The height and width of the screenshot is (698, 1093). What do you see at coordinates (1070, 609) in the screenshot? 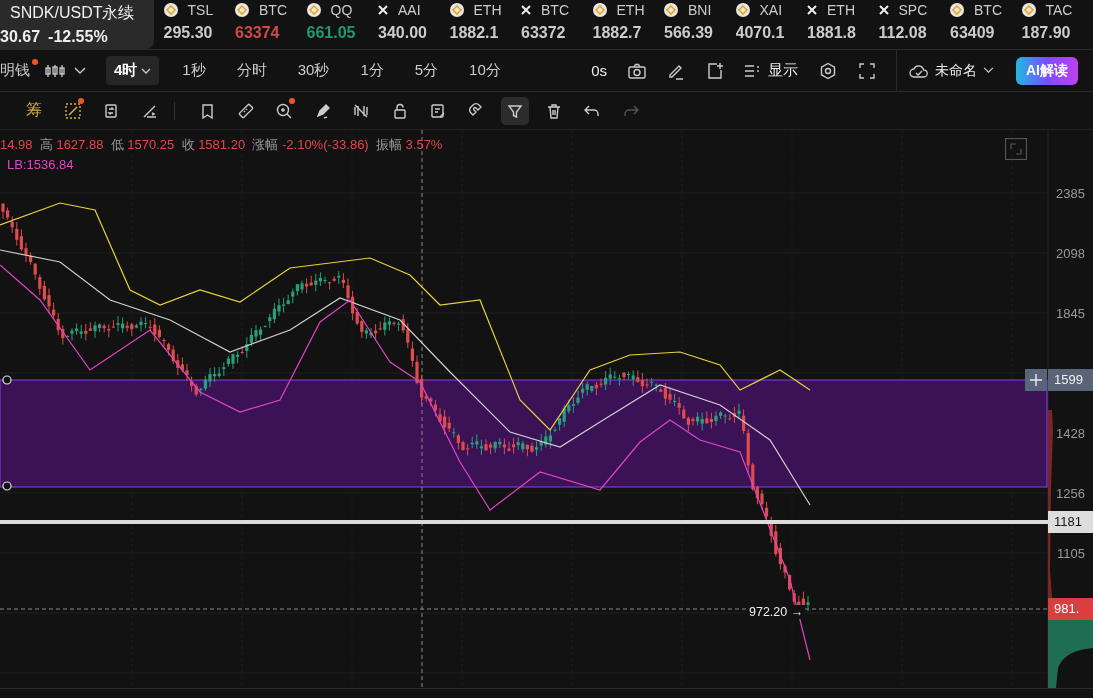
I see `price-tag: 981.` at bounding box center [1070, 609].